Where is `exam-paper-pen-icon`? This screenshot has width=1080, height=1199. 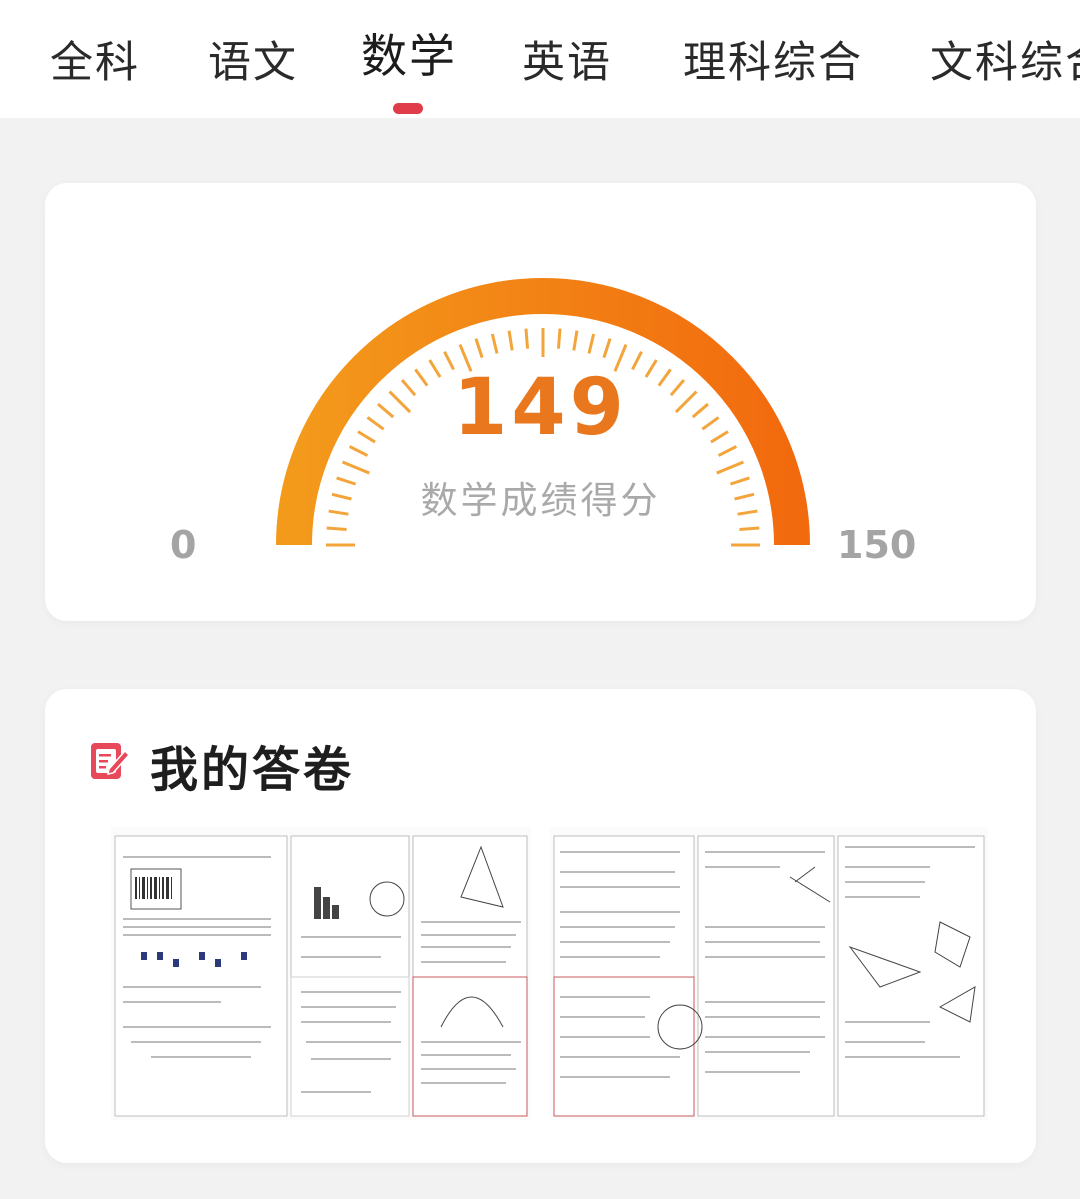 exam-paper-pen-icon is located at coordinates (111, 761).